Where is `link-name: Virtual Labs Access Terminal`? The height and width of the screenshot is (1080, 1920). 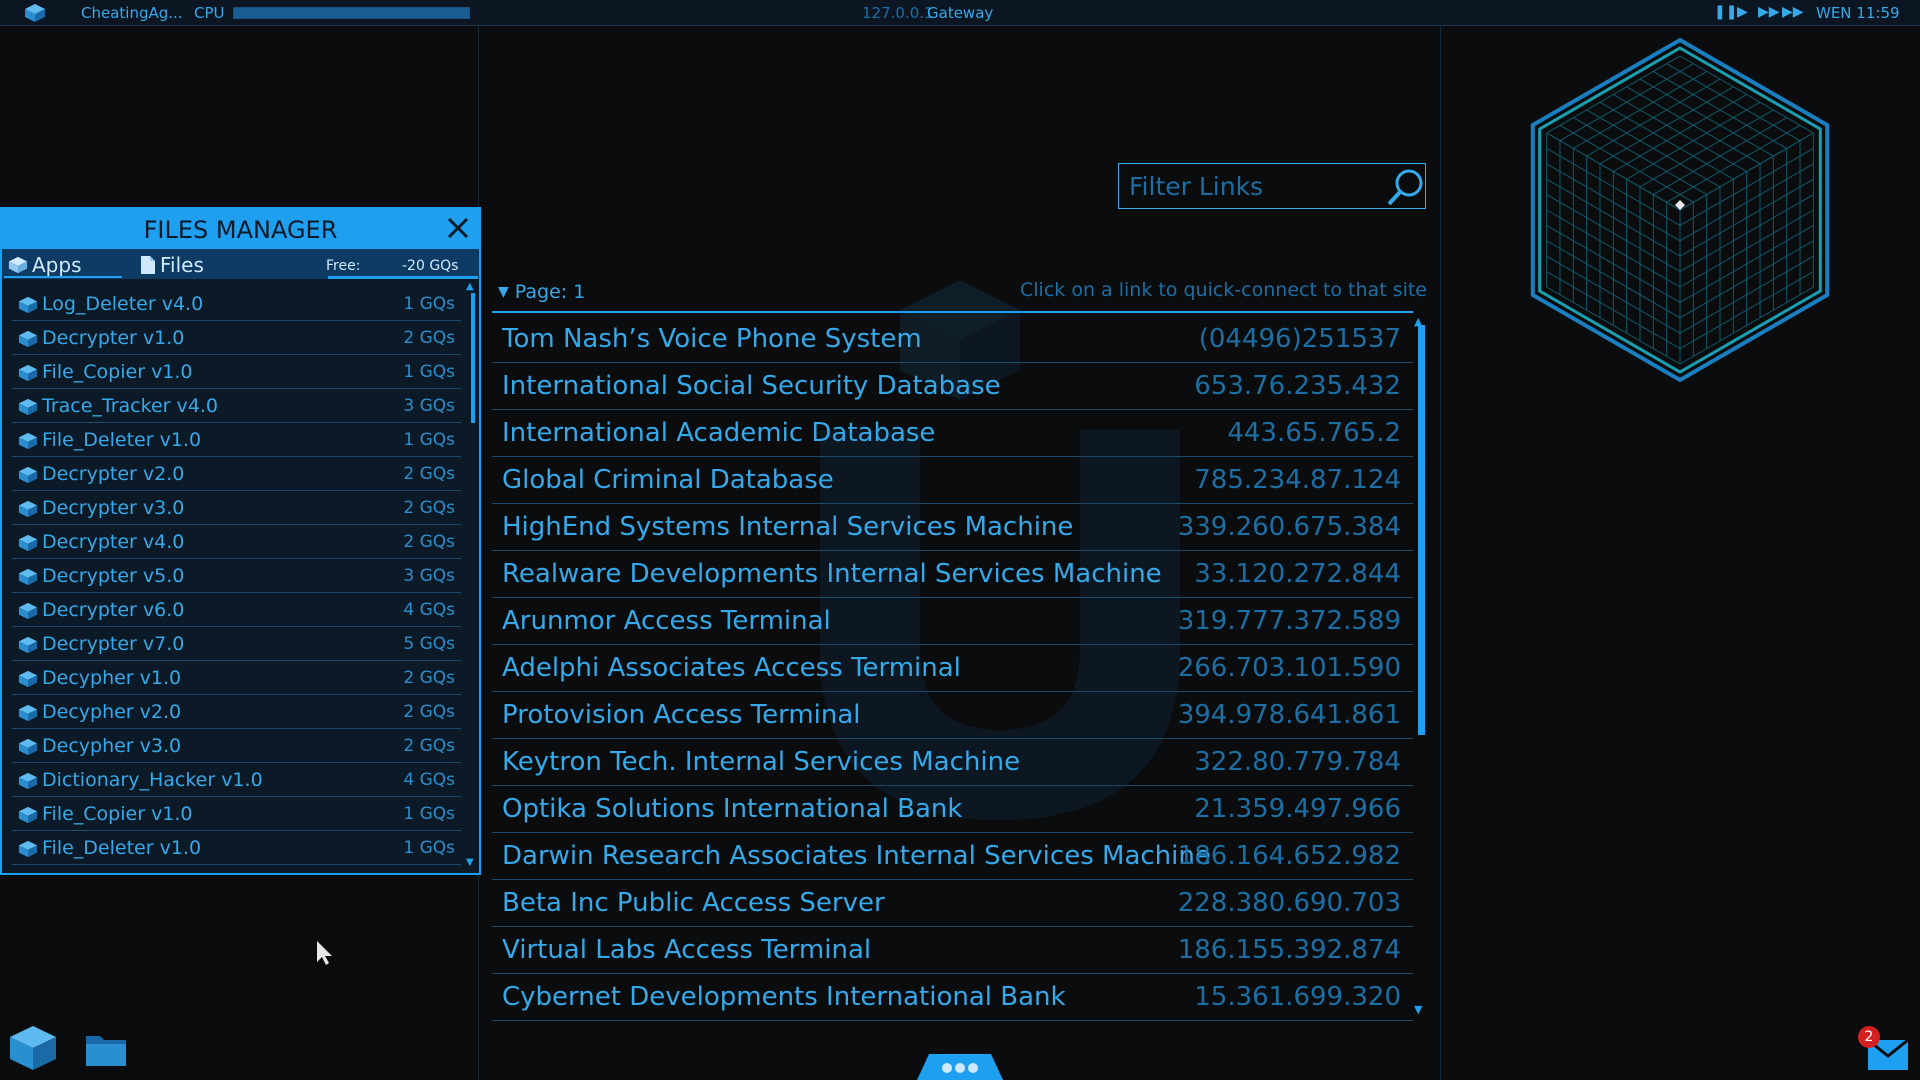
link-name: Virtual Labs Access Terminal is located at coordinates (687, 950).